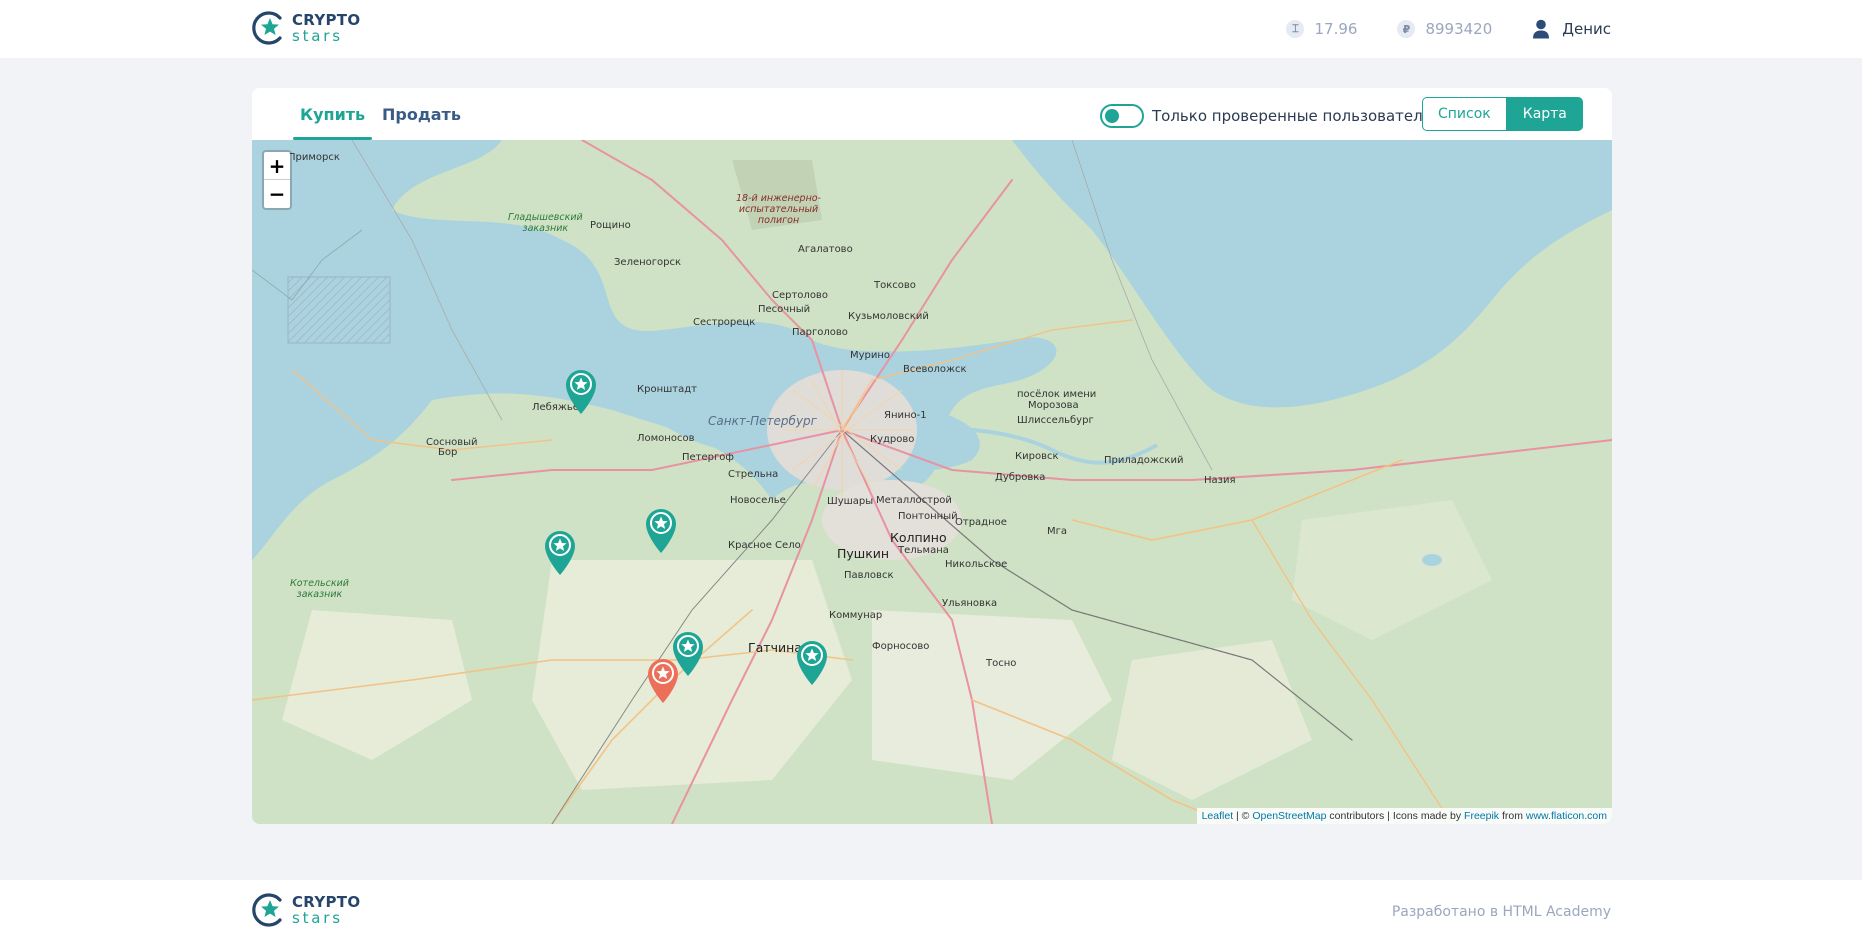 The height and width of the screenshot is (942, 1862). What do you see at coordinates (914, 500) in the screenshot?
I see `place-label: Металлострой` at bounding box center [914, 500].